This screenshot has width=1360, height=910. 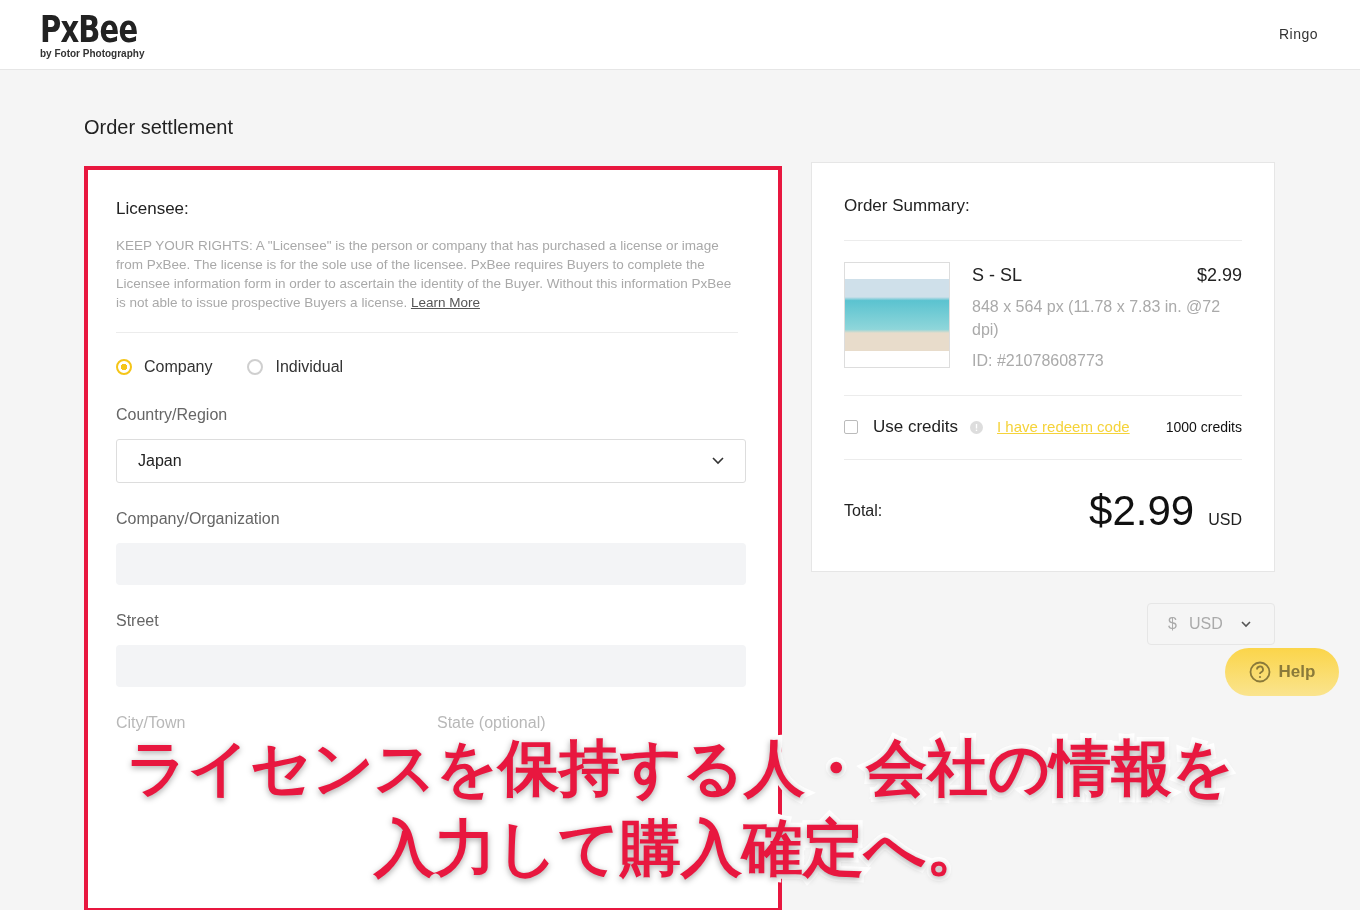 I want to click on total-label: Total:, so click(x=863, y=510).